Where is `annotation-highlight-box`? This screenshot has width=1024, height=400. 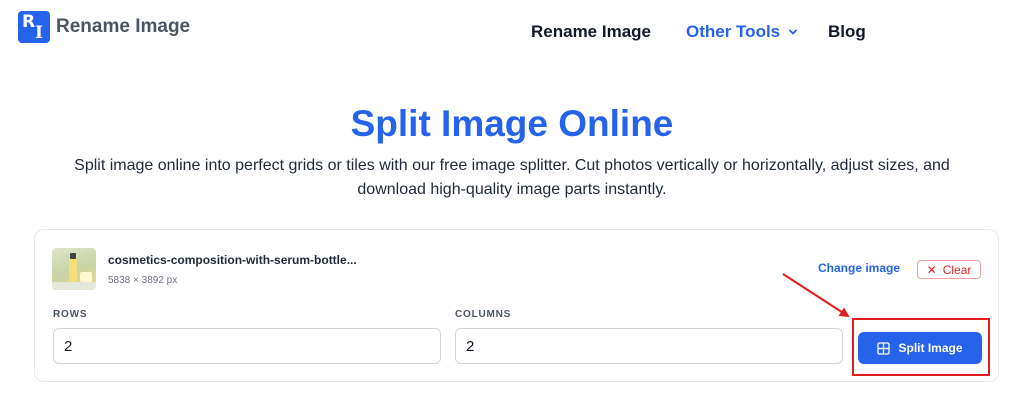
annotation-highlight-box is located at coordinates (921, 347).